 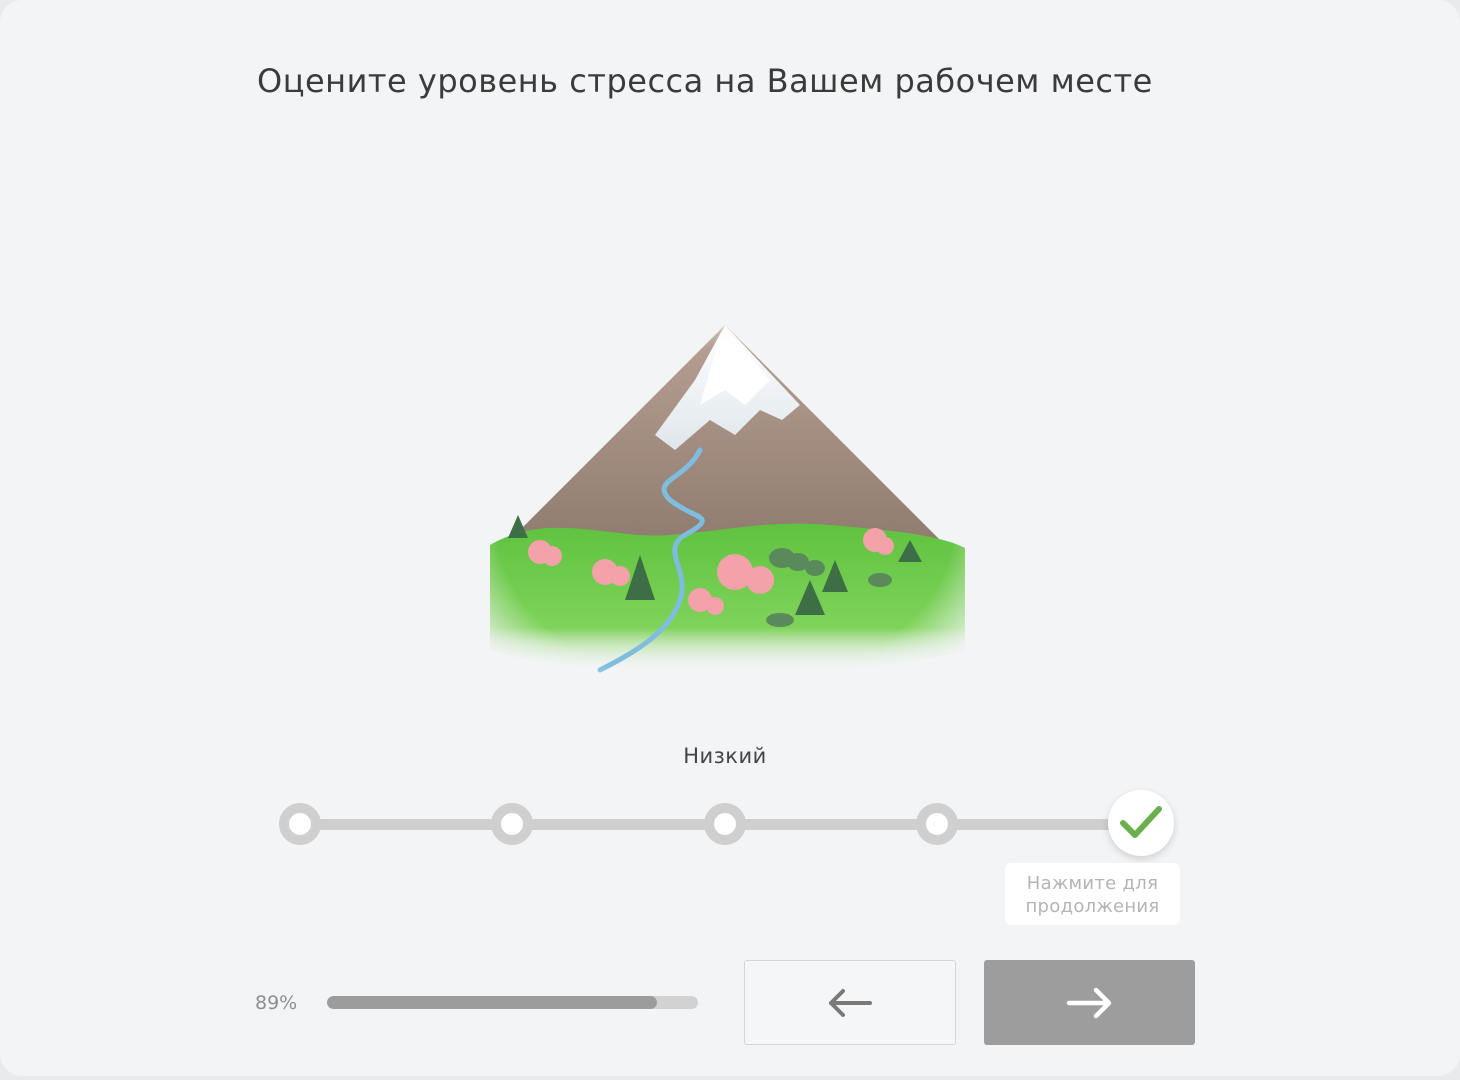 I want to click on progress-percentage: 89%, so click(x=276, y=1003).